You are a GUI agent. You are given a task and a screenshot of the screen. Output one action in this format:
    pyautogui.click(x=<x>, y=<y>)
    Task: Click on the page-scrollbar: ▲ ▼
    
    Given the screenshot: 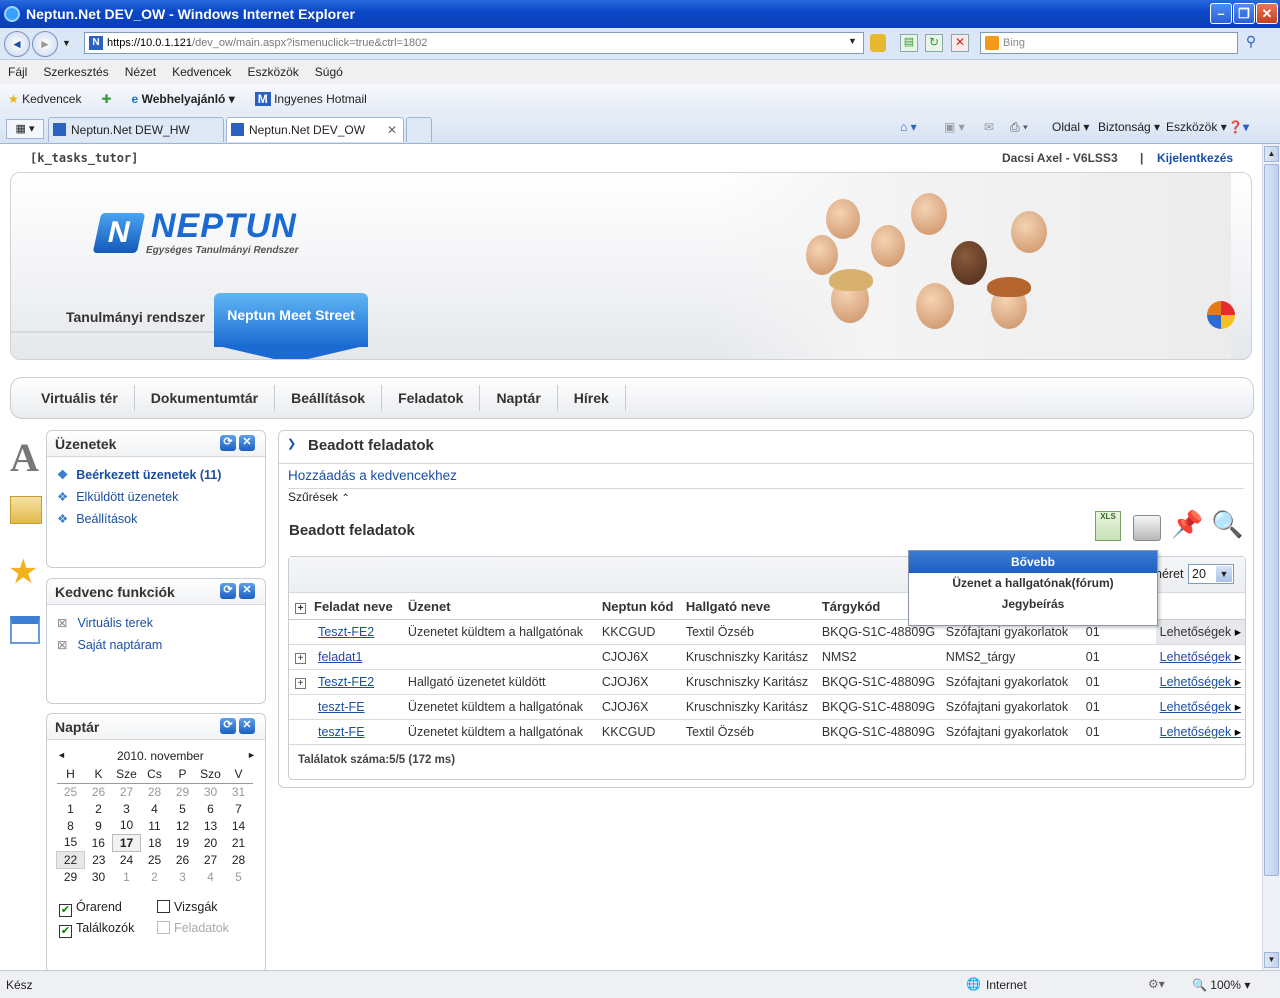 What is the action you would take?
    pyautogui.click(x=1271, y=557)
    